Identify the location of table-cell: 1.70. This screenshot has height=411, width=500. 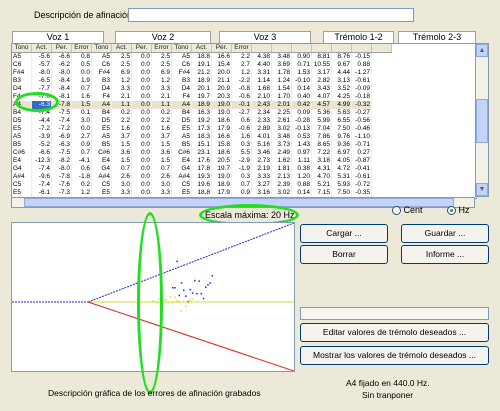
(281, 97).